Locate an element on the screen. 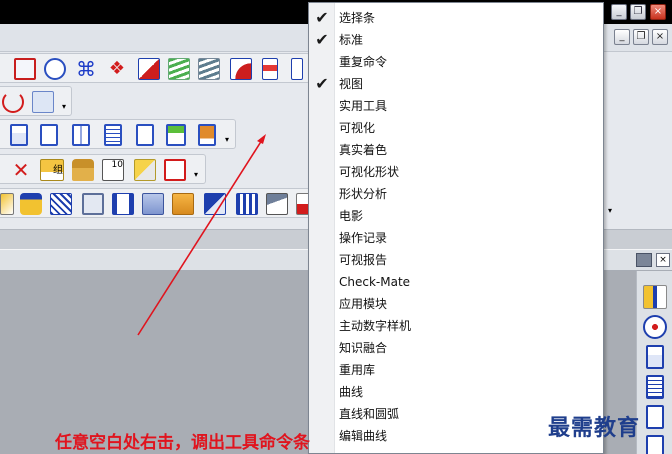 The height and width of the screenshot is (454, 672). menu-item: 曲线 is located at coordinates (456, 392).